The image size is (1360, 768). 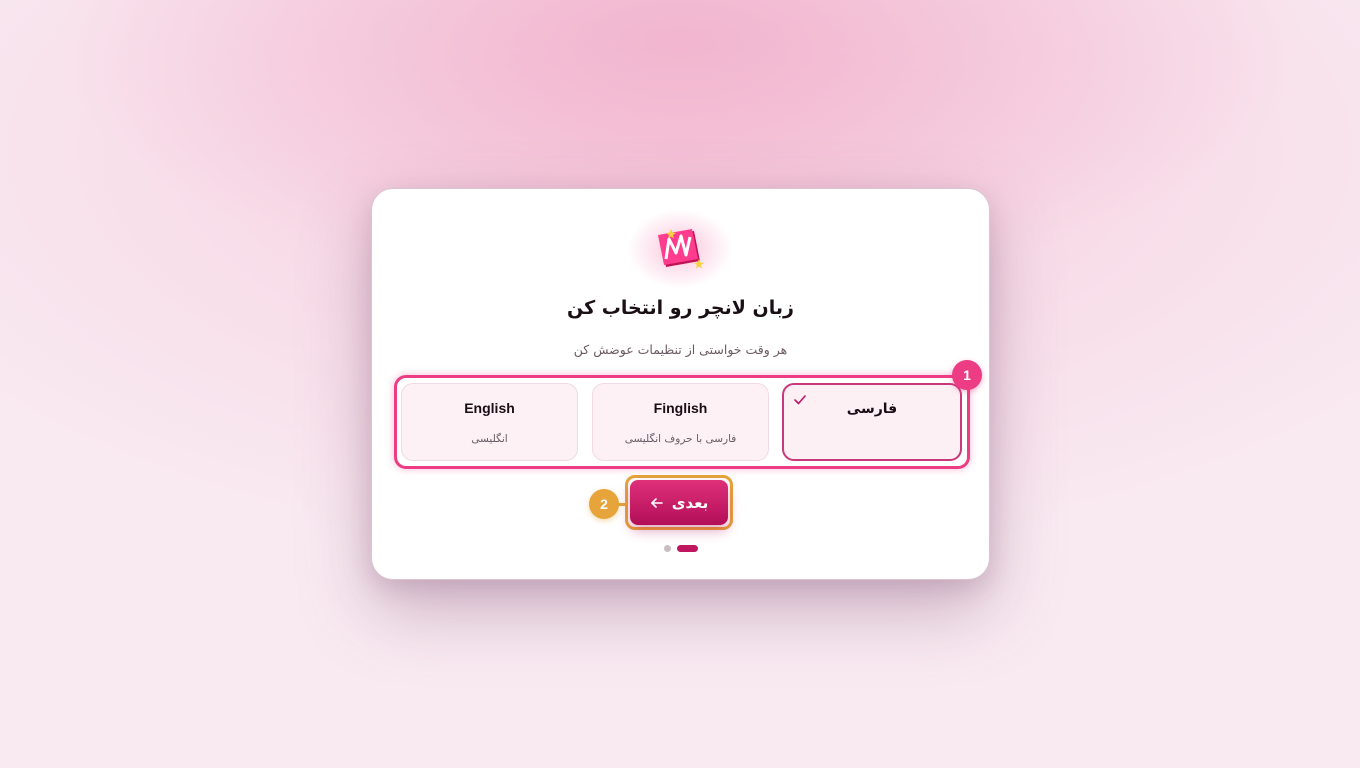 What do you see at coordinates (489, 439) in the screenshot?
I see `option-sublabel: انگلیسی` at bounding box center [489, 439].